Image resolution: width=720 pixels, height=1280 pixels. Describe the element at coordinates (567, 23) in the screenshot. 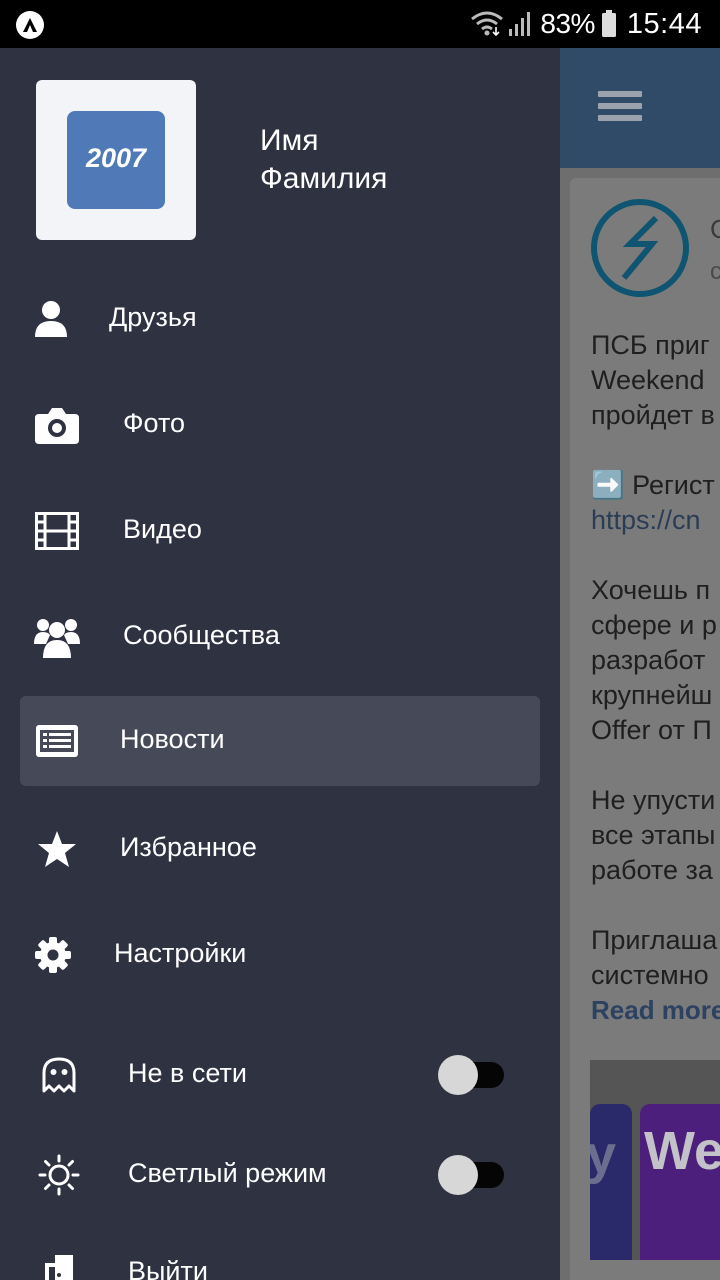

I see `battery-percent: 83%` at that location.